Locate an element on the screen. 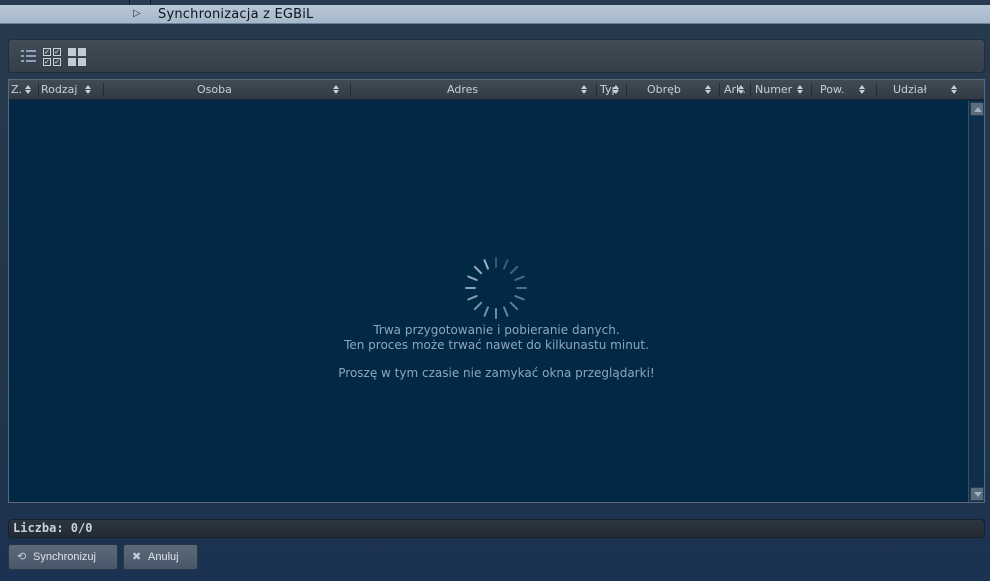 The width and height of the screenshot is (990, 581). expand-triangle-icon: ▷ is located at coordinates (137, 13).